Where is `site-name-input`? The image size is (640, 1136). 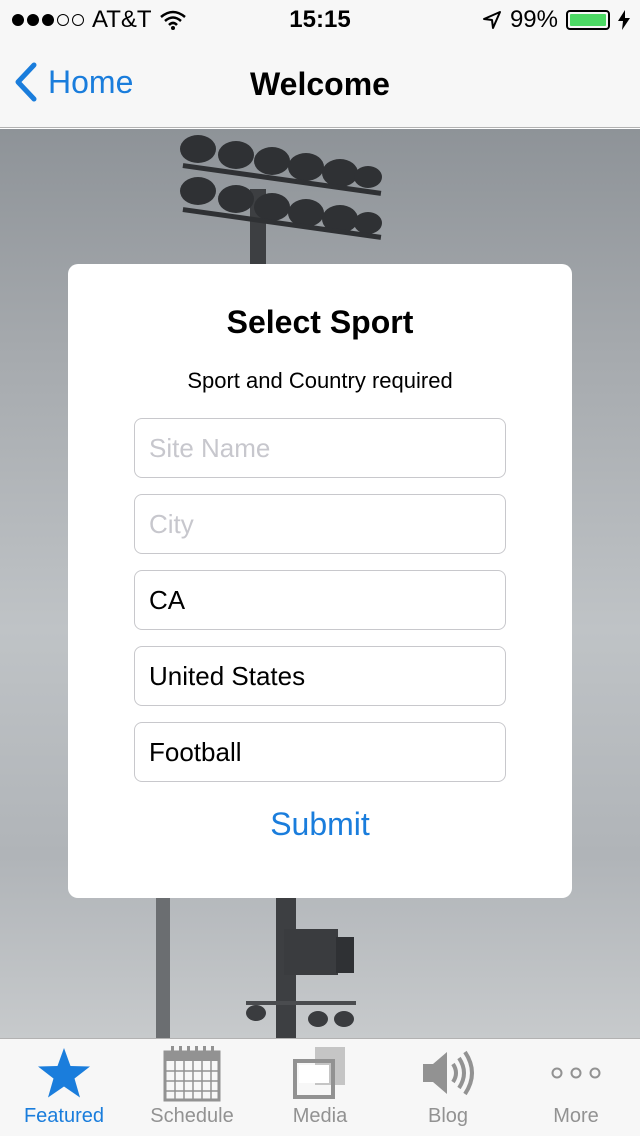 site-name-input is located at coordinates (320, 448).